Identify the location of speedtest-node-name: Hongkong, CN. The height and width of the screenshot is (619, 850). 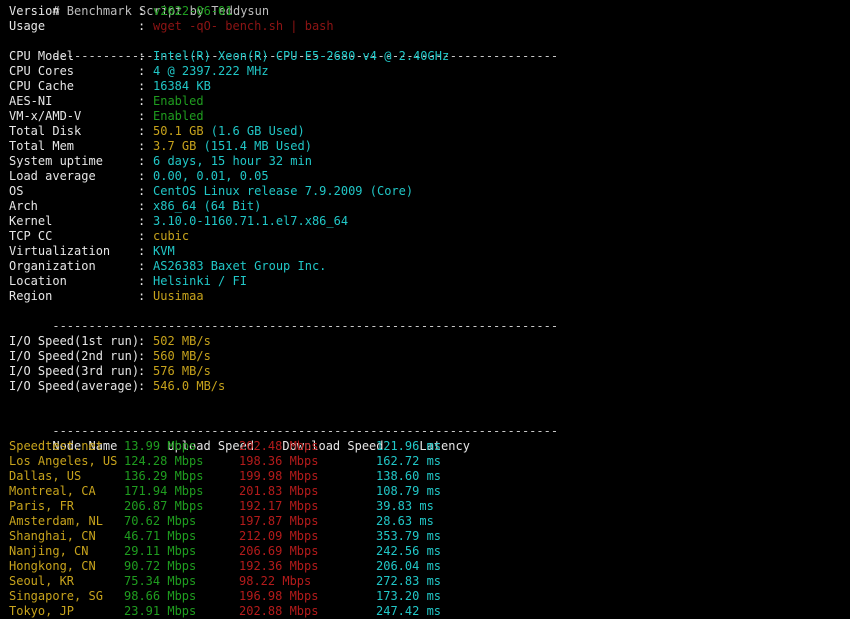
(52, 566).